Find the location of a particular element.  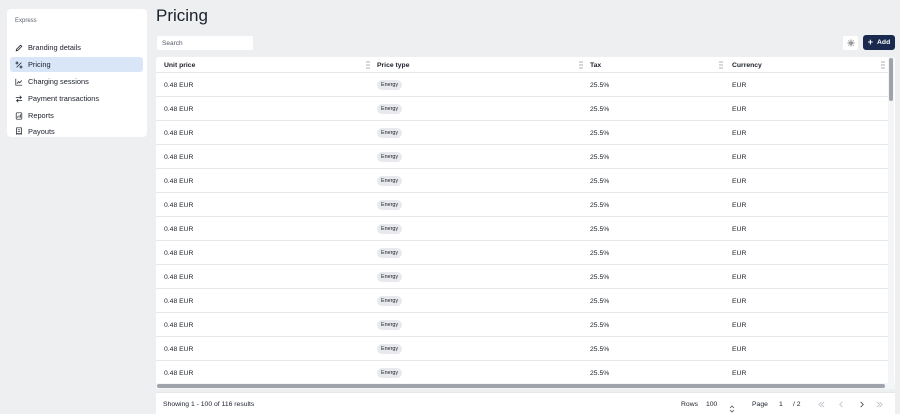

pencil-icon is located at coordinates (18, 47).